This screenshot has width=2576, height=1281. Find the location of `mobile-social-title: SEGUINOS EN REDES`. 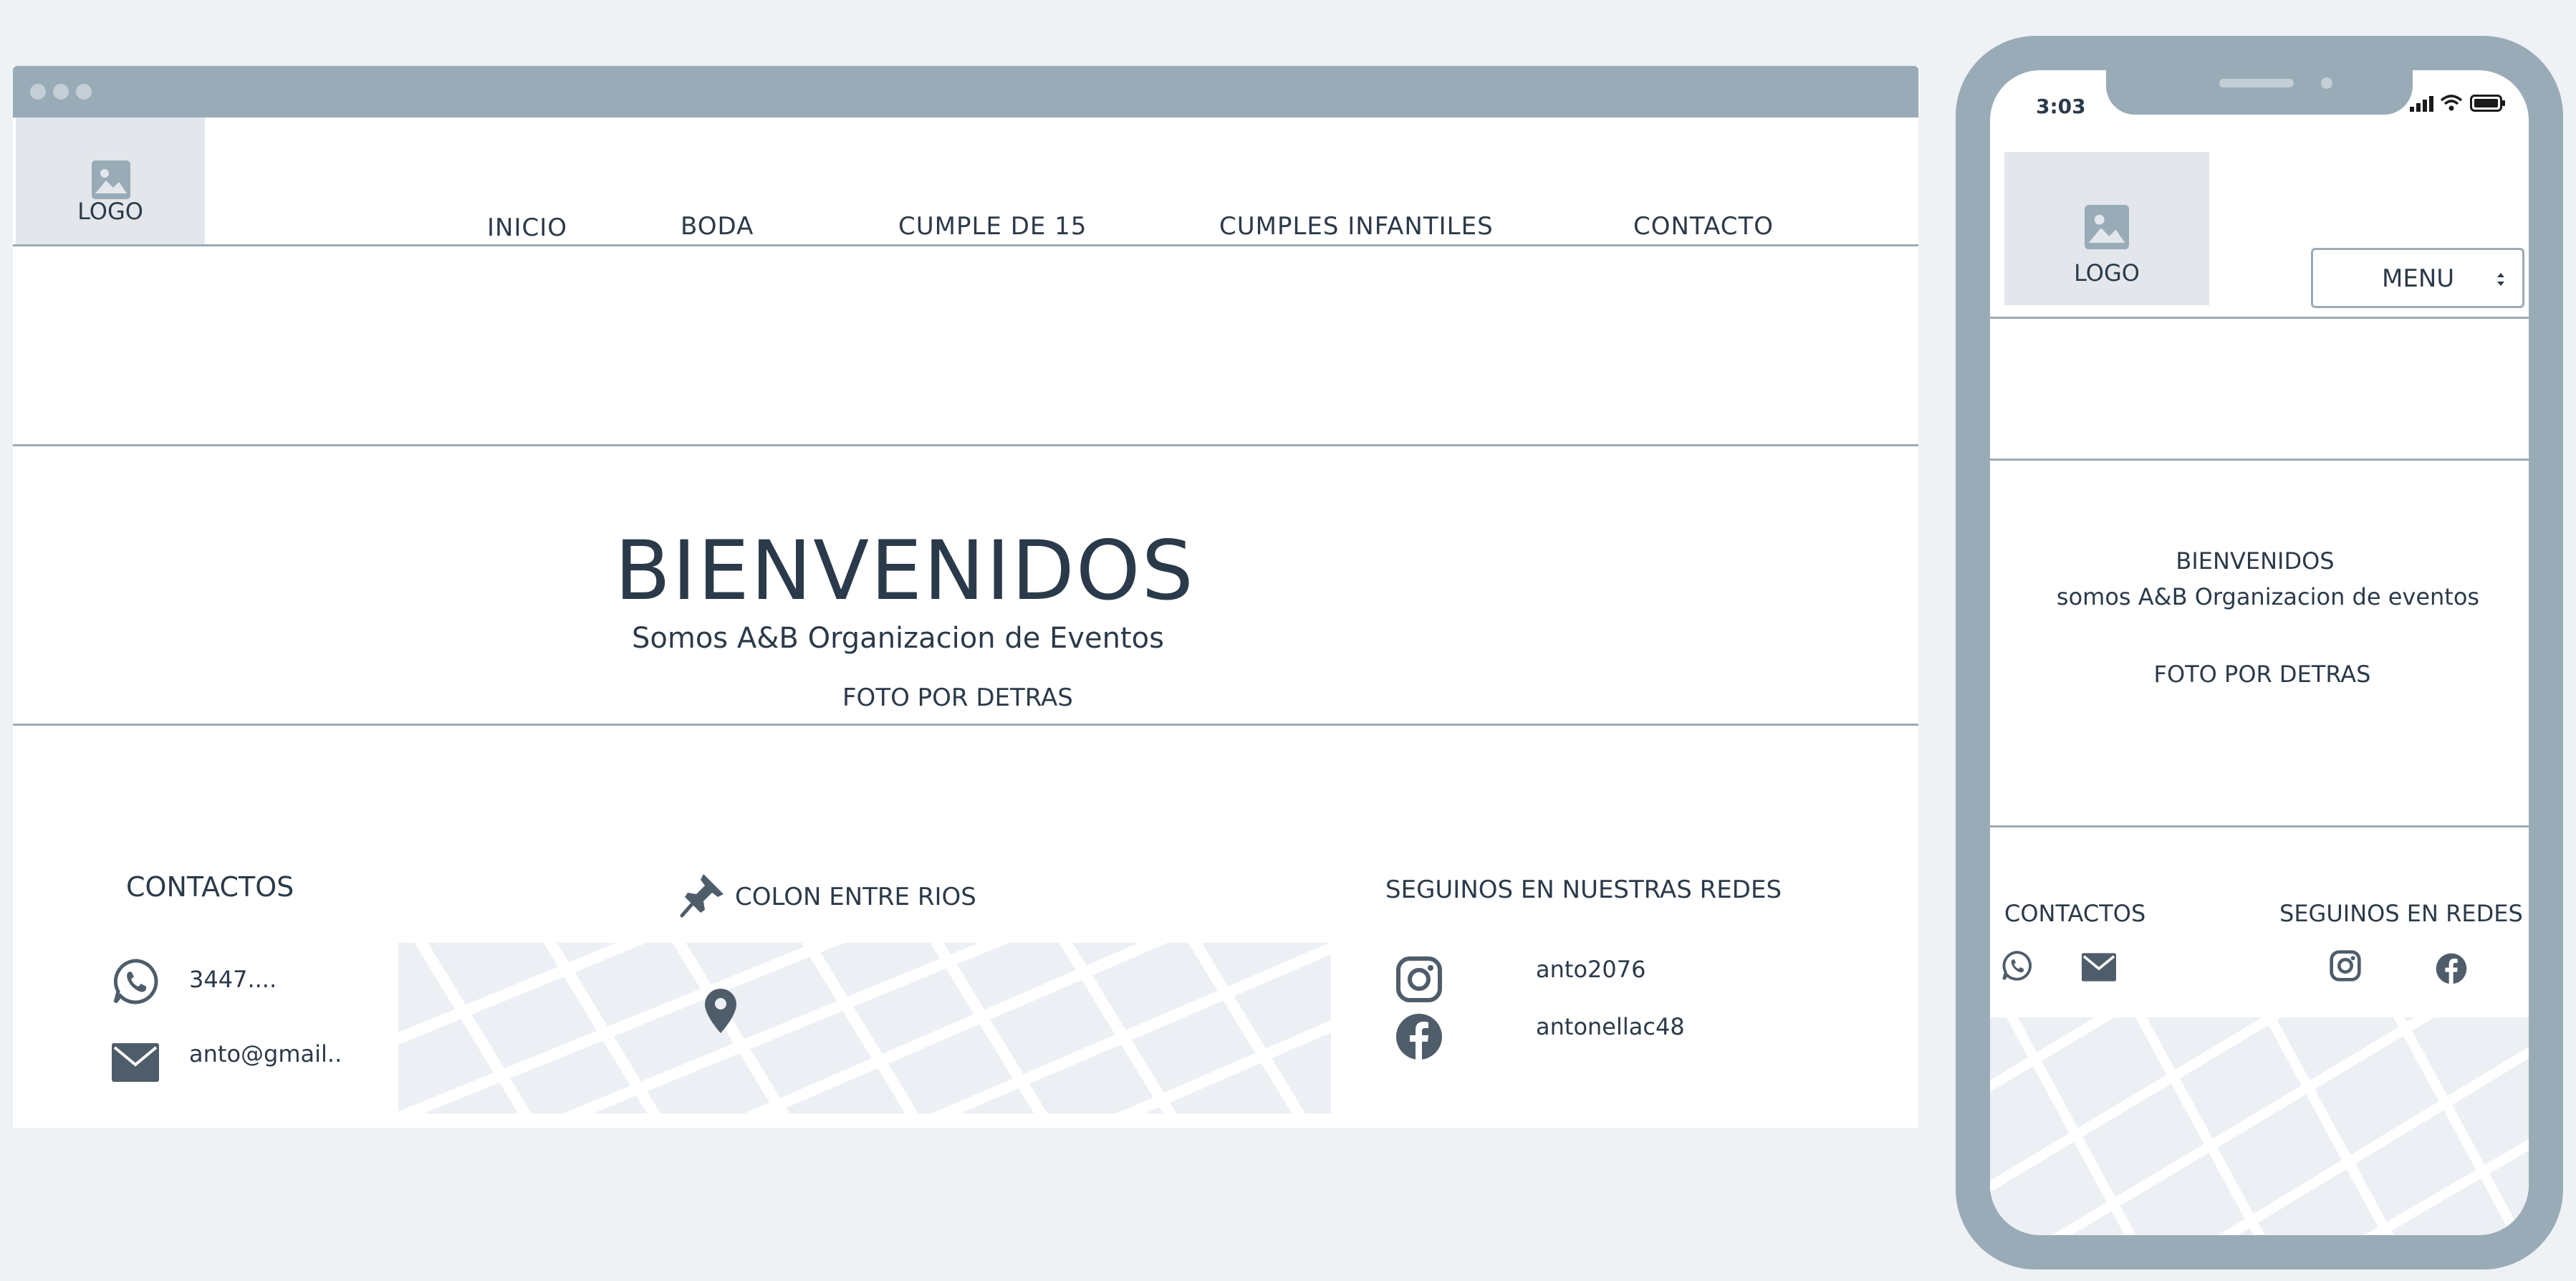

mobile-social-title: SEGUINOS EN REDES is located at coordinates (2401, 914).